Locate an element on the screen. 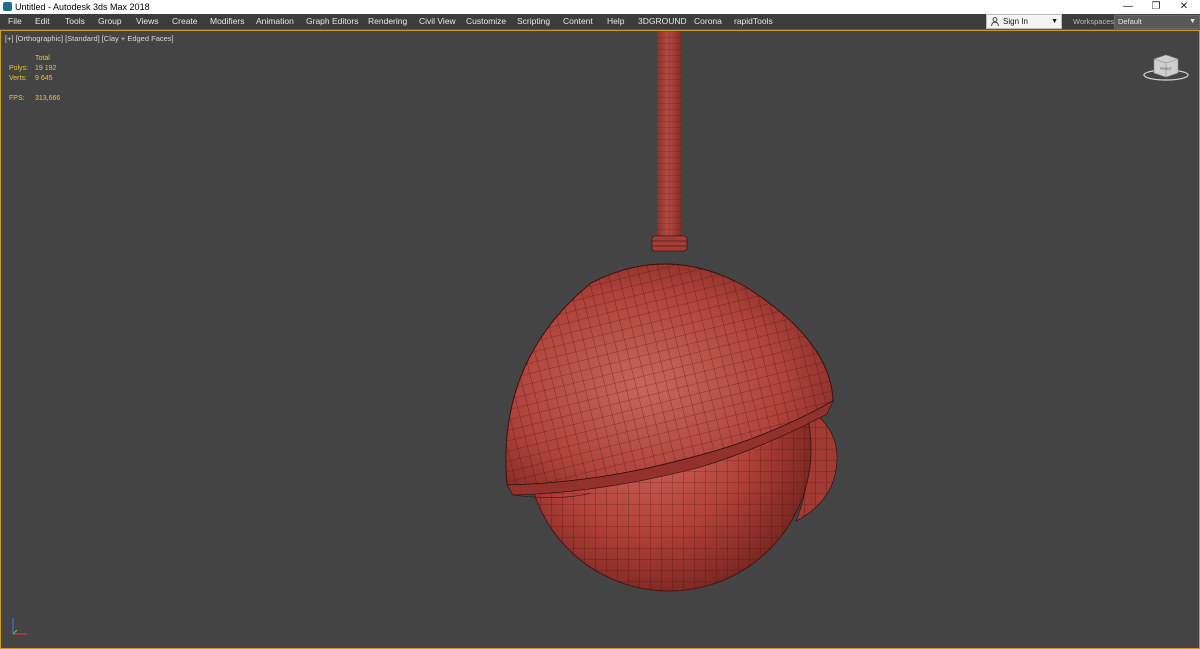 This screenshot has height=649, width=1200. workspaces-label: Workspaces: is located at coordinates (1095, 21).